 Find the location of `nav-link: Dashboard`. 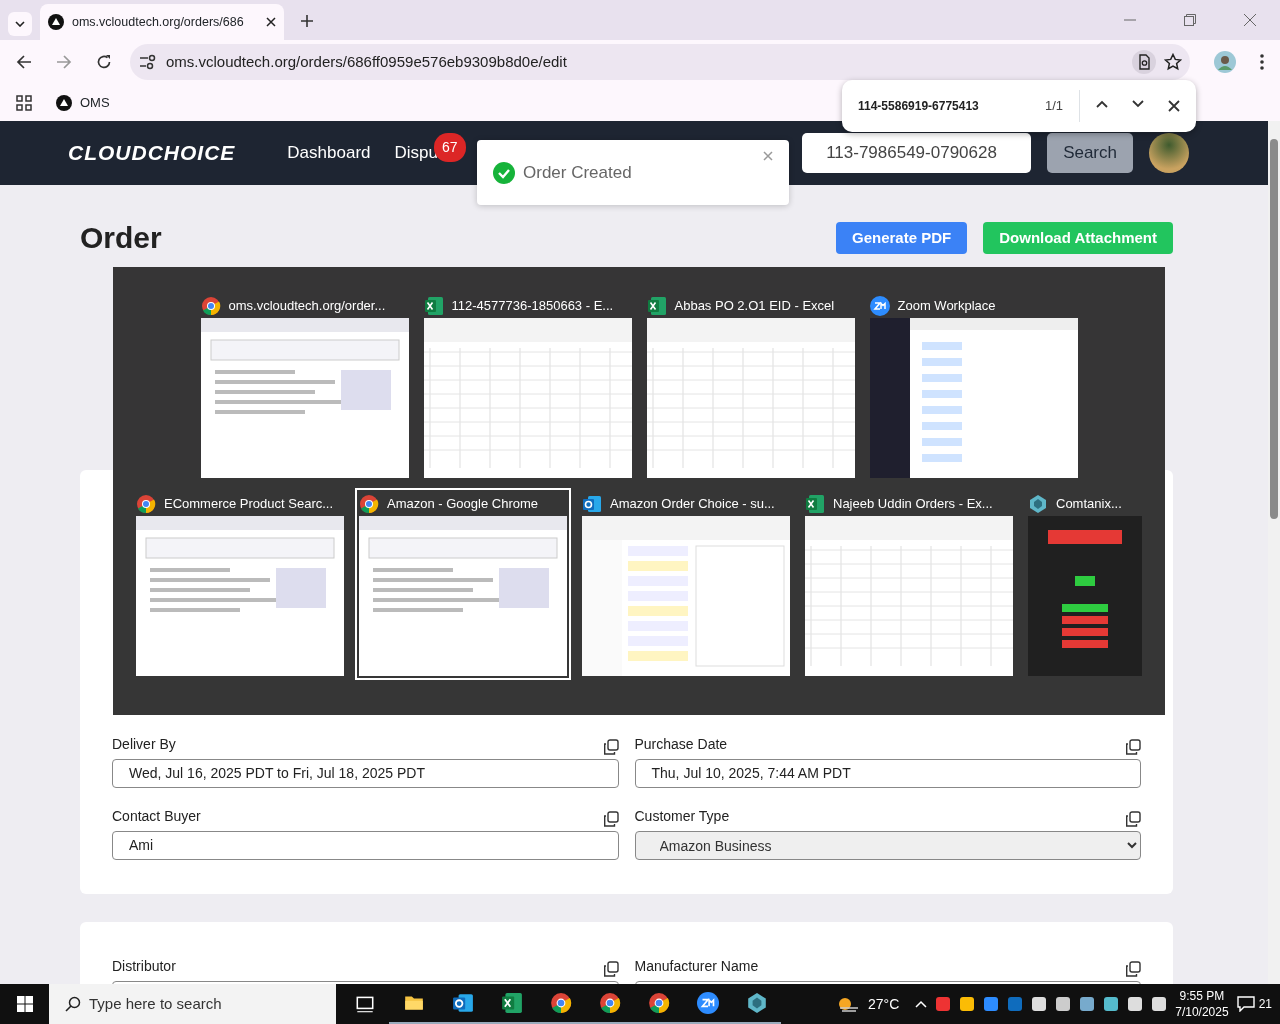

nav-link: Dashboard is located at coordinates (329, 153).